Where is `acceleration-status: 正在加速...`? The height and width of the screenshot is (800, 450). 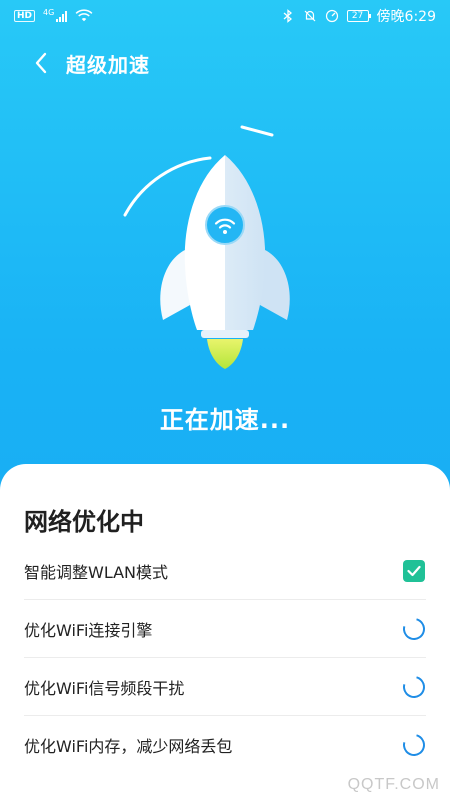
acceleration-status: 正在加速... is located at coordinates (225, 420).